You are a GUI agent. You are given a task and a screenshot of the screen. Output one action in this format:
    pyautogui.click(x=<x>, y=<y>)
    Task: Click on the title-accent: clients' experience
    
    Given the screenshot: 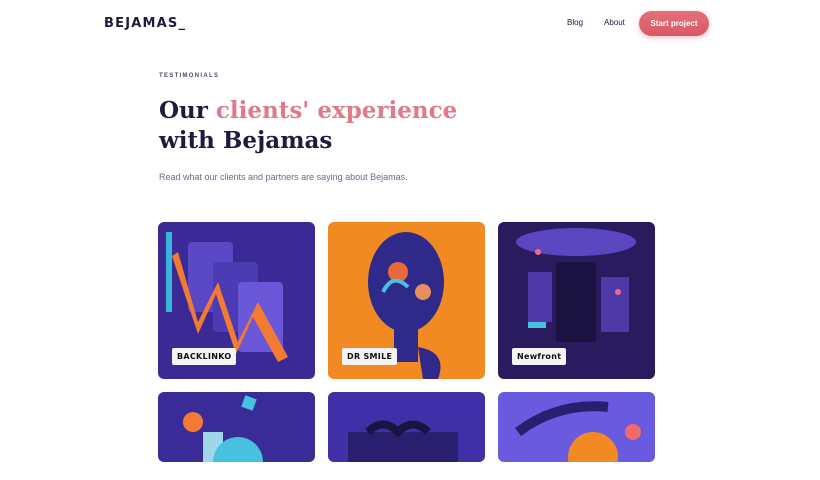 What is the action you would take?
    pyautogui.click(x=336, y=110)
    